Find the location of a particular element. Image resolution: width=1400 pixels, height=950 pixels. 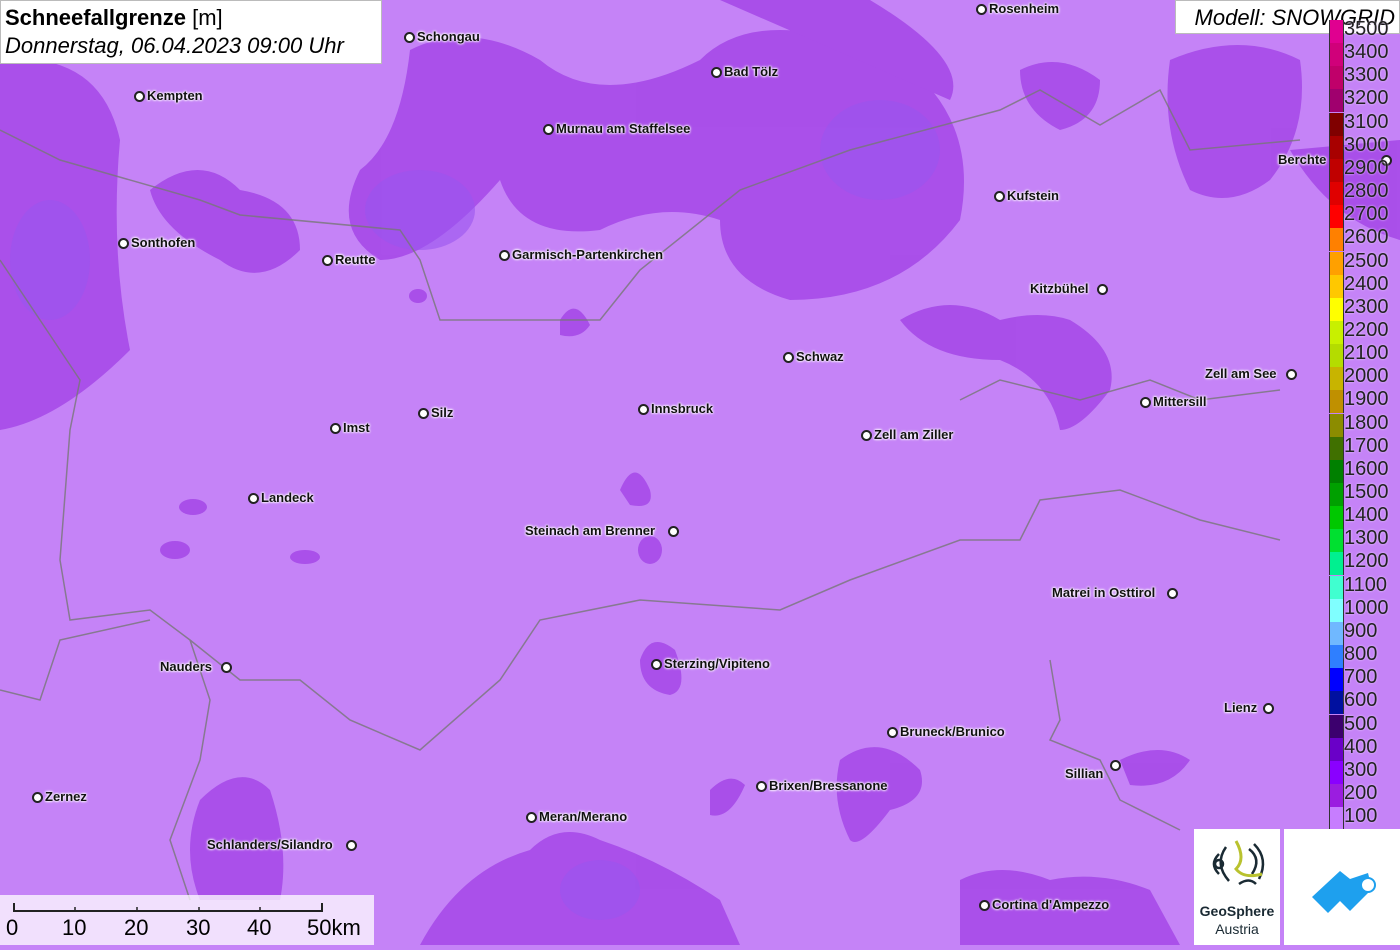

legend-entry: 2400 is located at coordinates (1364, 285).